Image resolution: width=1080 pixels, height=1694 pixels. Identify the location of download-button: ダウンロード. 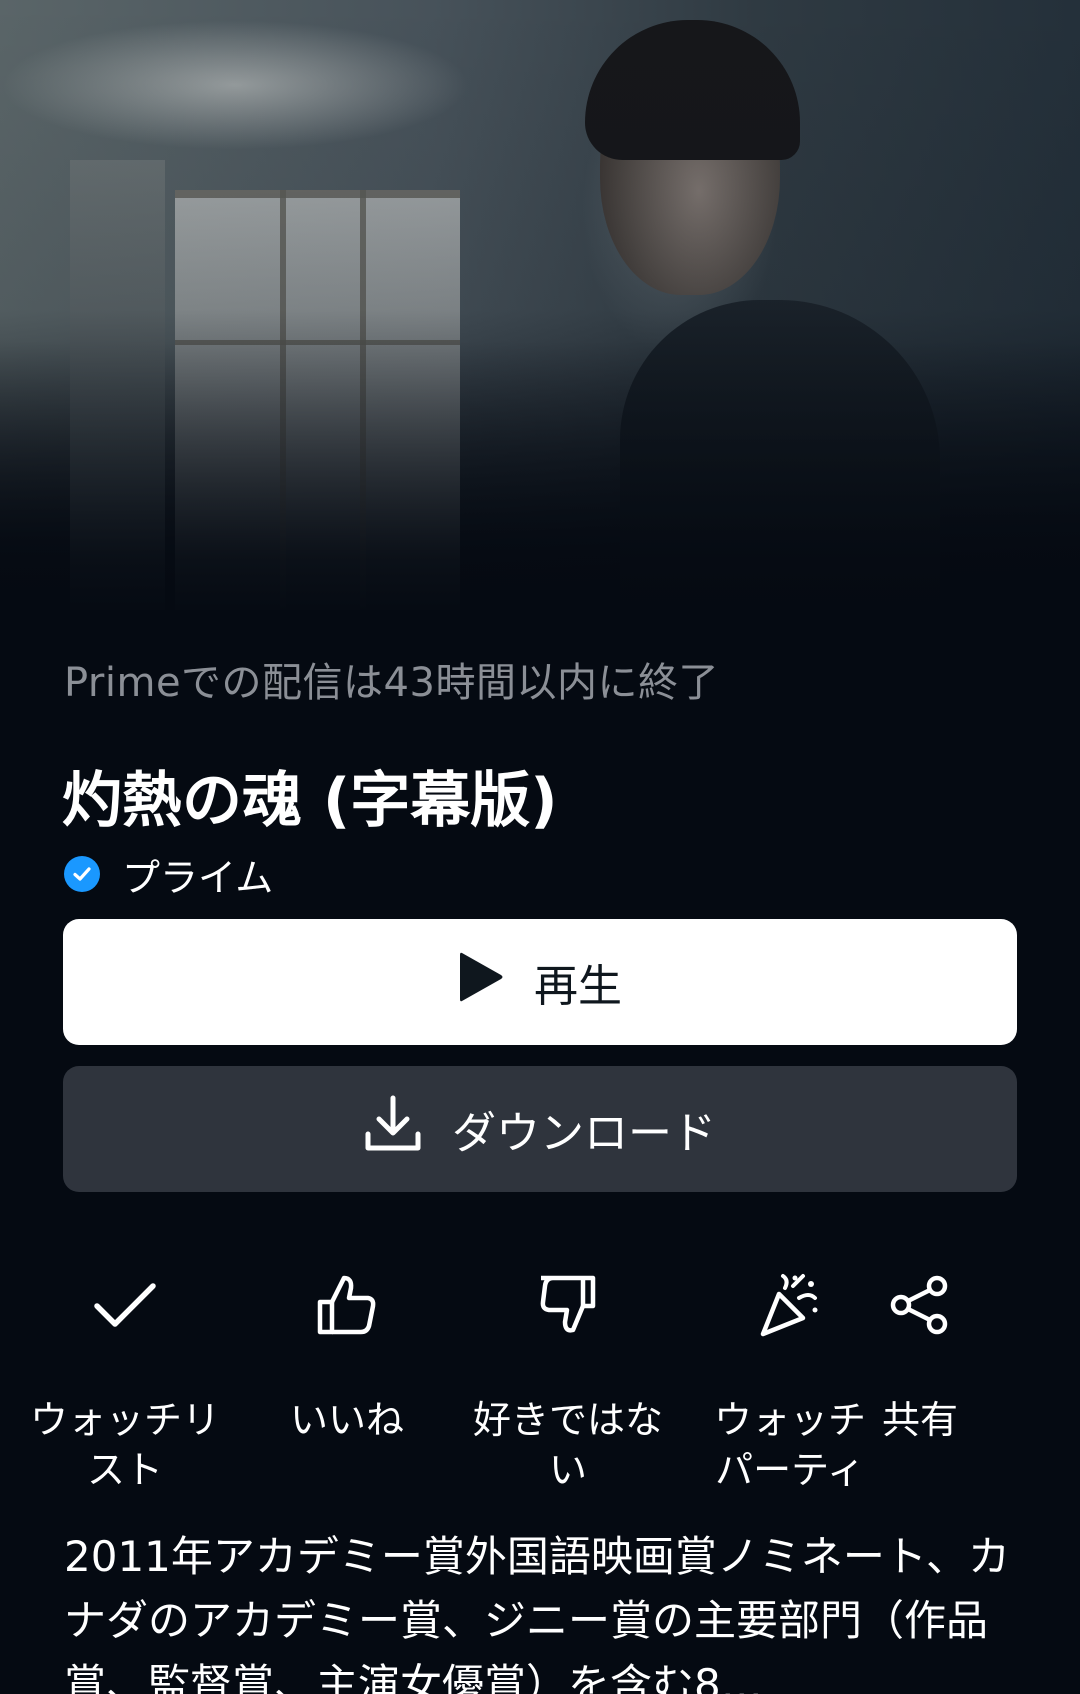
(540, 1129).